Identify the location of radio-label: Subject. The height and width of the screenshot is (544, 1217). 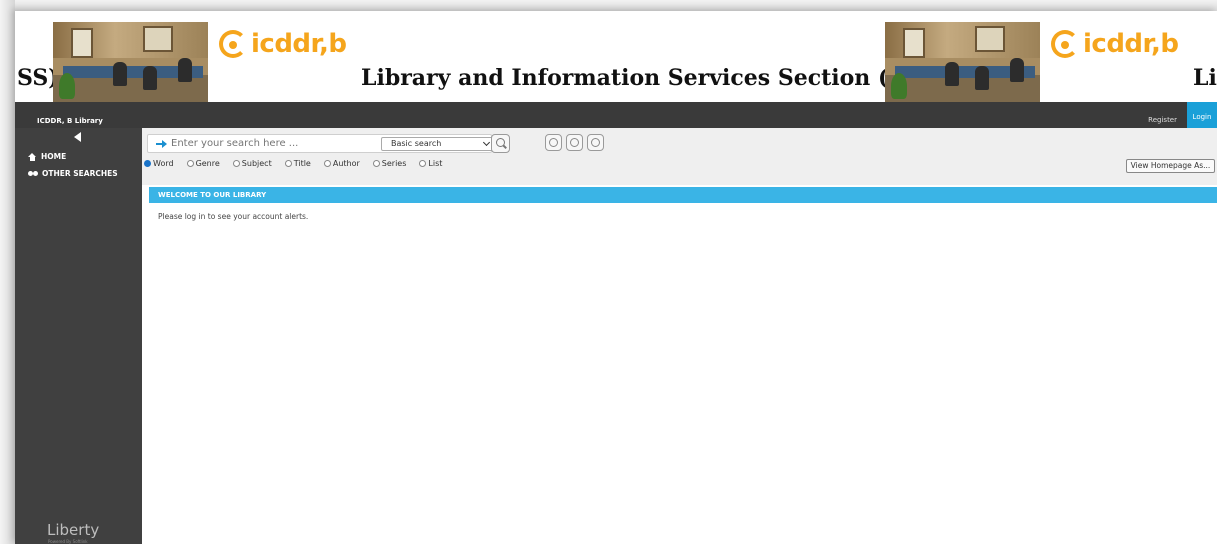
(256, 163).